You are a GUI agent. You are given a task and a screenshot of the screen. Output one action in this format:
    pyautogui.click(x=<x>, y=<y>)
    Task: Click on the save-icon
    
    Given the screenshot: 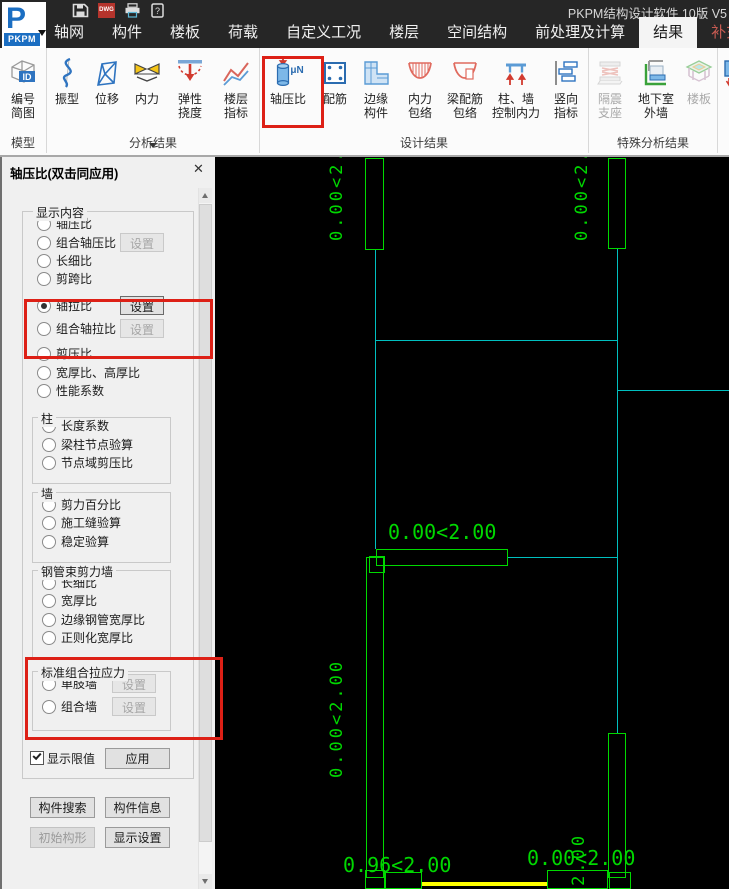 What is the action you would take?
    pyautogui.click(x=80, y=10)
    